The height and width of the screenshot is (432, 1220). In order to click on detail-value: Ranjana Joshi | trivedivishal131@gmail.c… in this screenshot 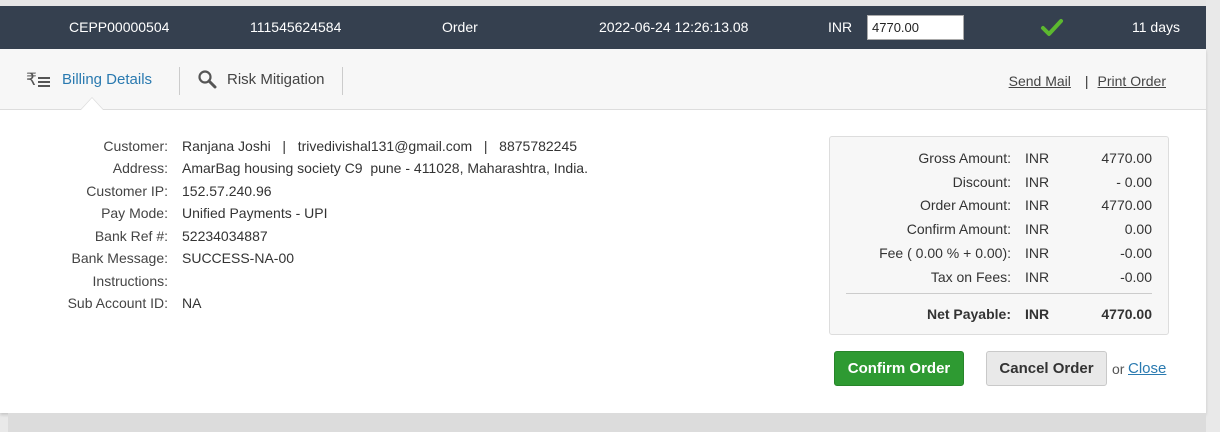, I will do `click(380, 146)`.